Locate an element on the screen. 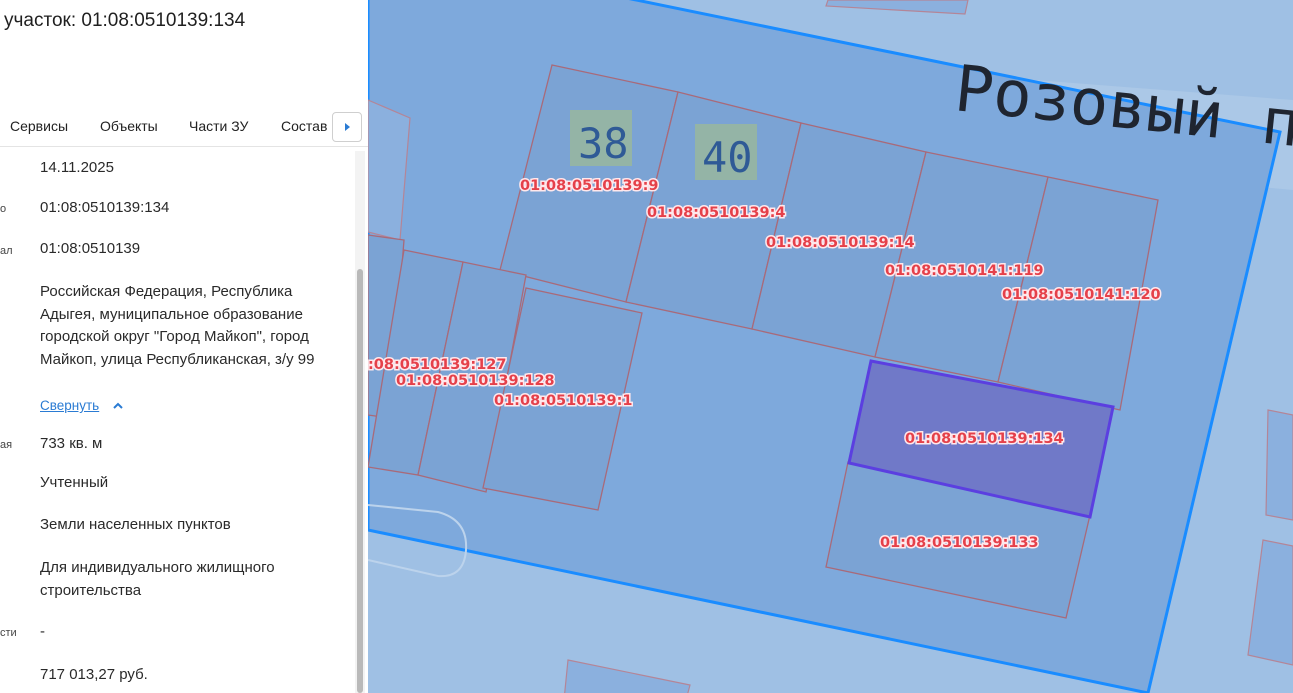 This screenshot has width=1293, height=693. house-number-40: 40 is located at coordinates (727, 157).